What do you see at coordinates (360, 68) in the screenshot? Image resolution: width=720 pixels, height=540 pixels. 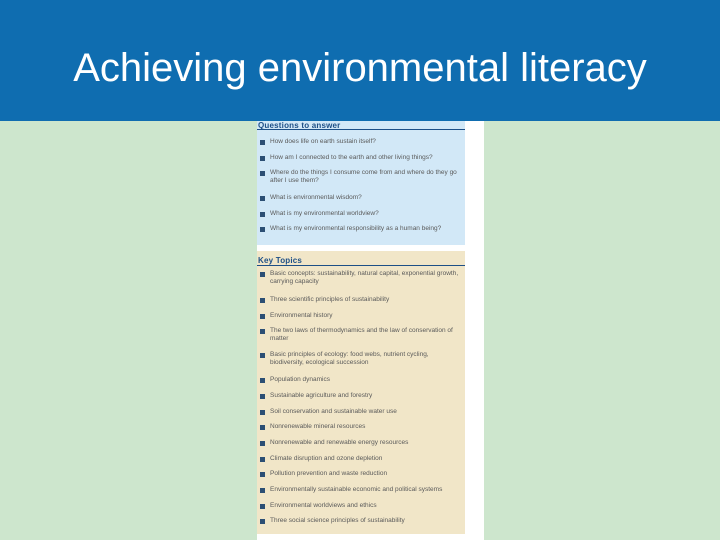 I see `slide-title: Achieving environmental literacy` at bounding box center [360, 68].